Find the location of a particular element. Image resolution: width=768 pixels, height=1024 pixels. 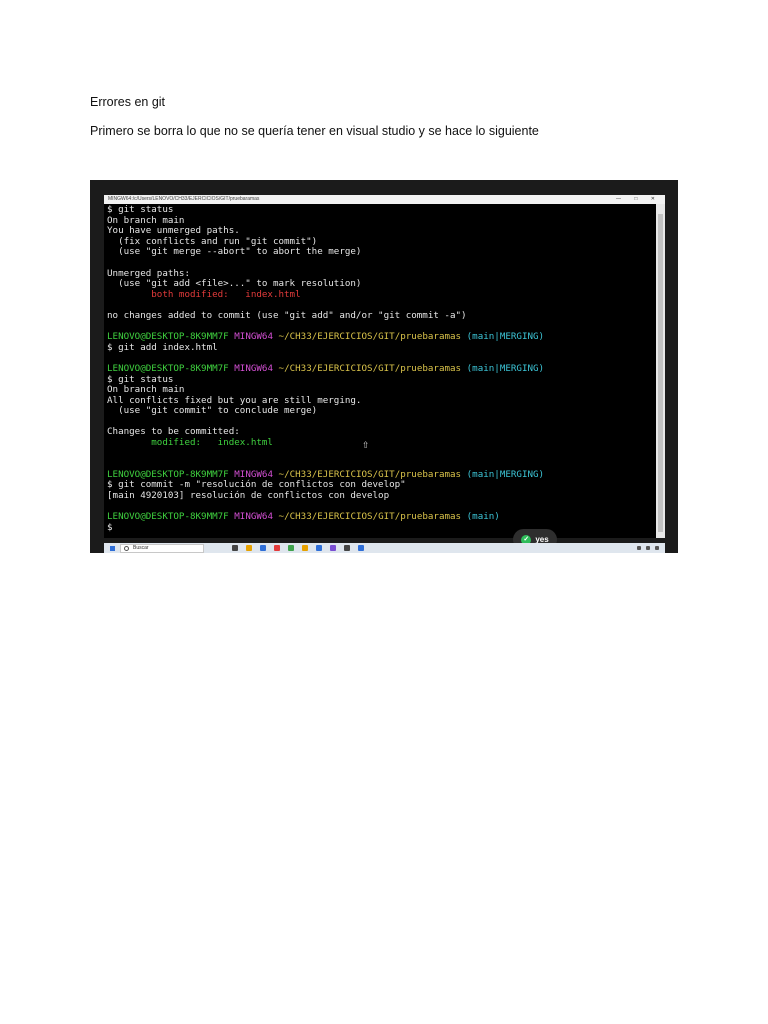

taskbar-system-tray is located at coordinates (648, 548).